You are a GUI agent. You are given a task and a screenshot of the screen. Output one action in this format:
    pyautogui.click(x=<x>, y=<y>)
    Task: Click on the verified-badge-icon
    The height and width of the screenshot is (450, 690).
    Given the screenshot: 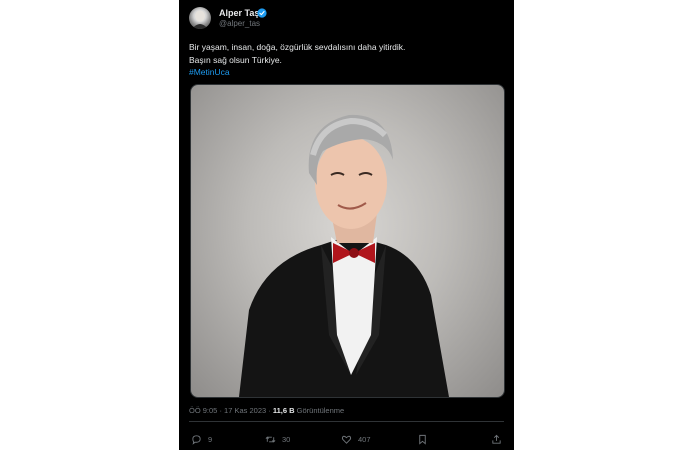 What is the action you would take?
    pyautogui.click(x=262, y=13)
    